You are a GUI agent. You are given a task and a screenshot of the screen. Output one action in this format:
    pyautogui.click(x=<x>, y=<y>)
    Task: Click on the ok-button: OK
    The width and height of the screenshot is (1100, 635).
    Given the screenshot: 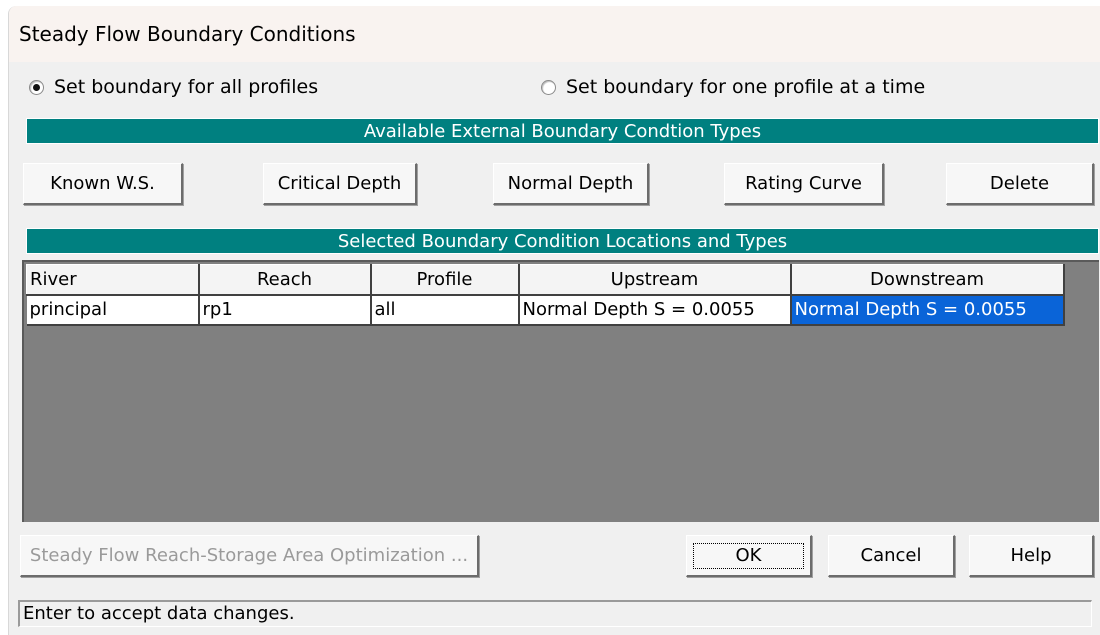 What is the action you would take?
    pyautogui.click(x=749, y=556)
    